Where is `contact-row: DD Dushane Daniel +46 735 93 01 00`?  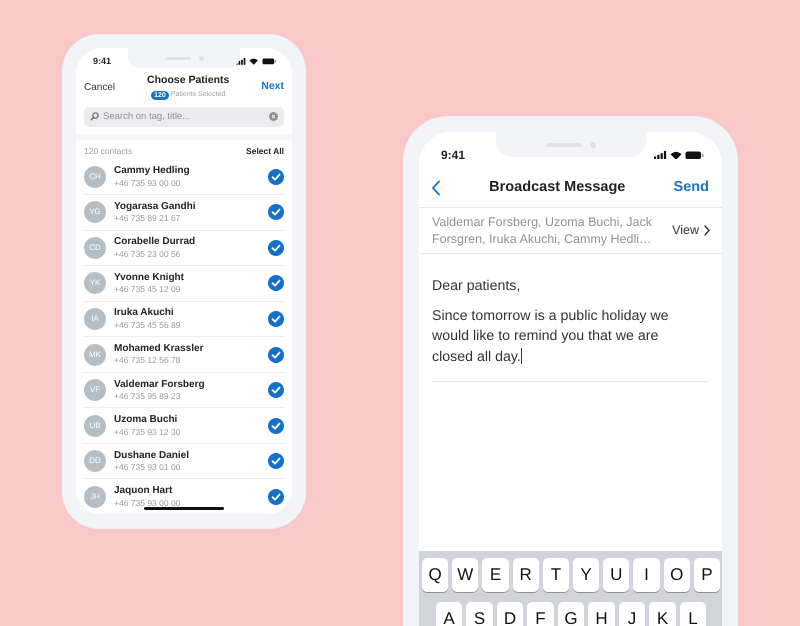
contact-row: DD Dushane Daniel +46 735 93 01 00 is located at coordinates (184, 462).